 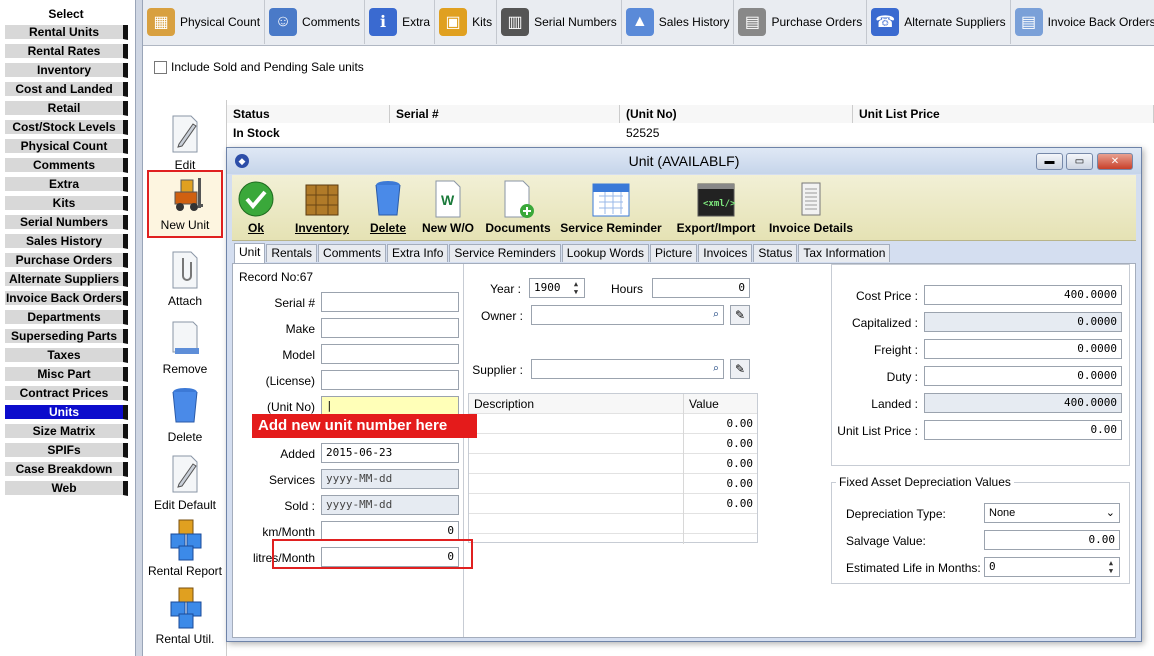 What do you see at coordinates (811, 206) in the screenshot?
I see `invoice-details-button: Invoice Details` at bounding box center [811, 206].